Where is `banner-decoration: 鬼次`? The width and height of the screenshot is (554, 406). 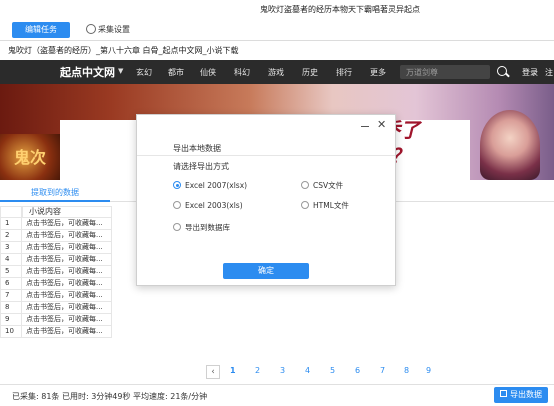 banner-decoration: 鬼次 is located at coordinates (30, 157).